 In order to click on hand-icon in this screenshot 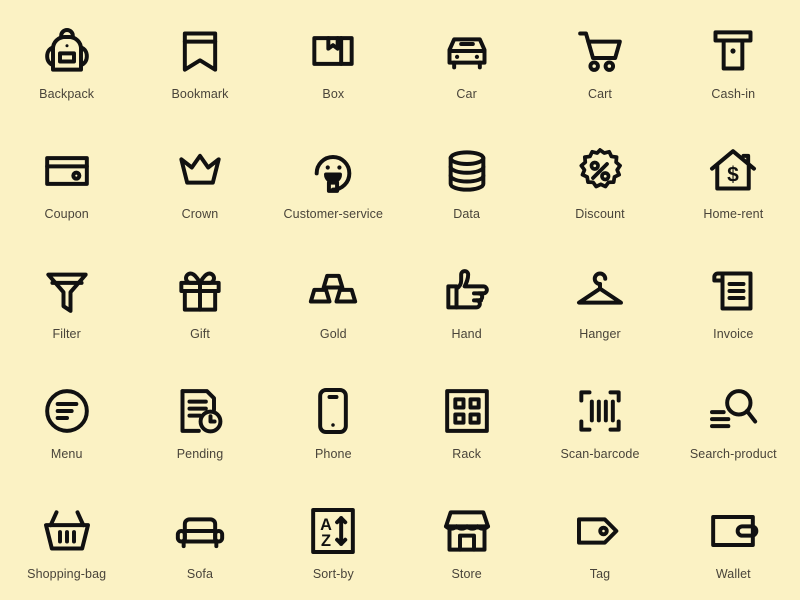, I will do `click(467, 291)`.